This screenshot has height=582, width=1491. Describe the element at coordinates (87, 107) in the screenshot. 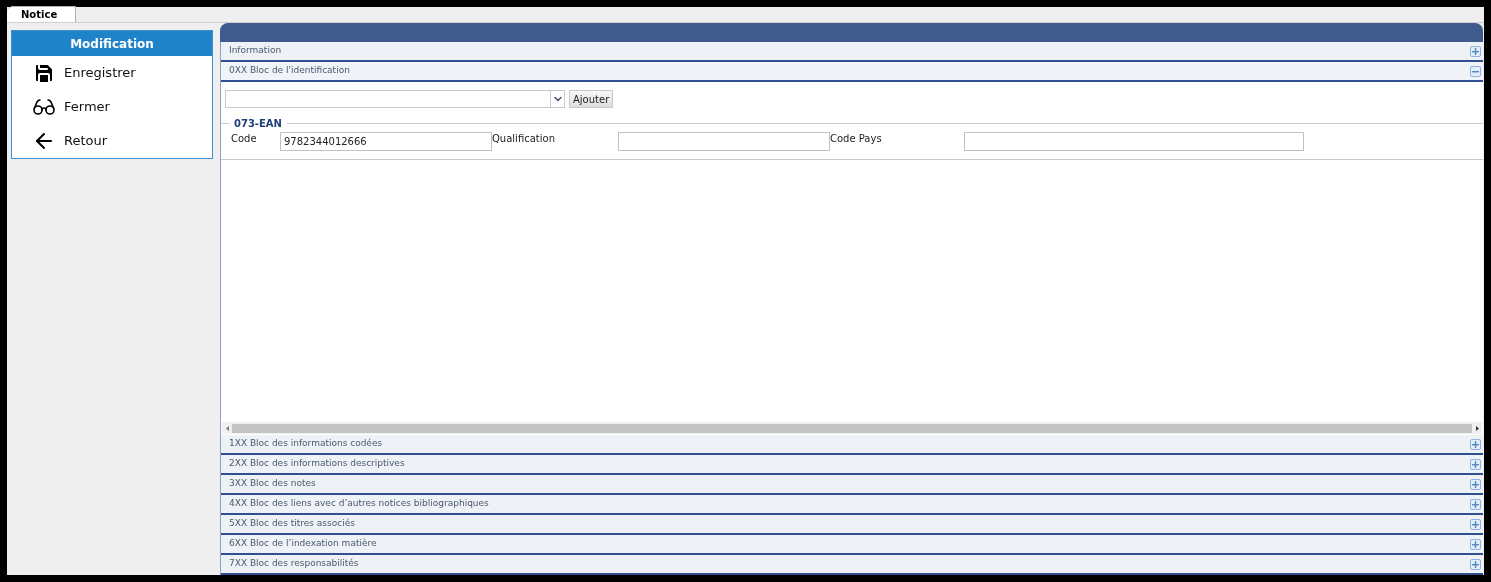

I see `menu-item: Fermer` at that location.